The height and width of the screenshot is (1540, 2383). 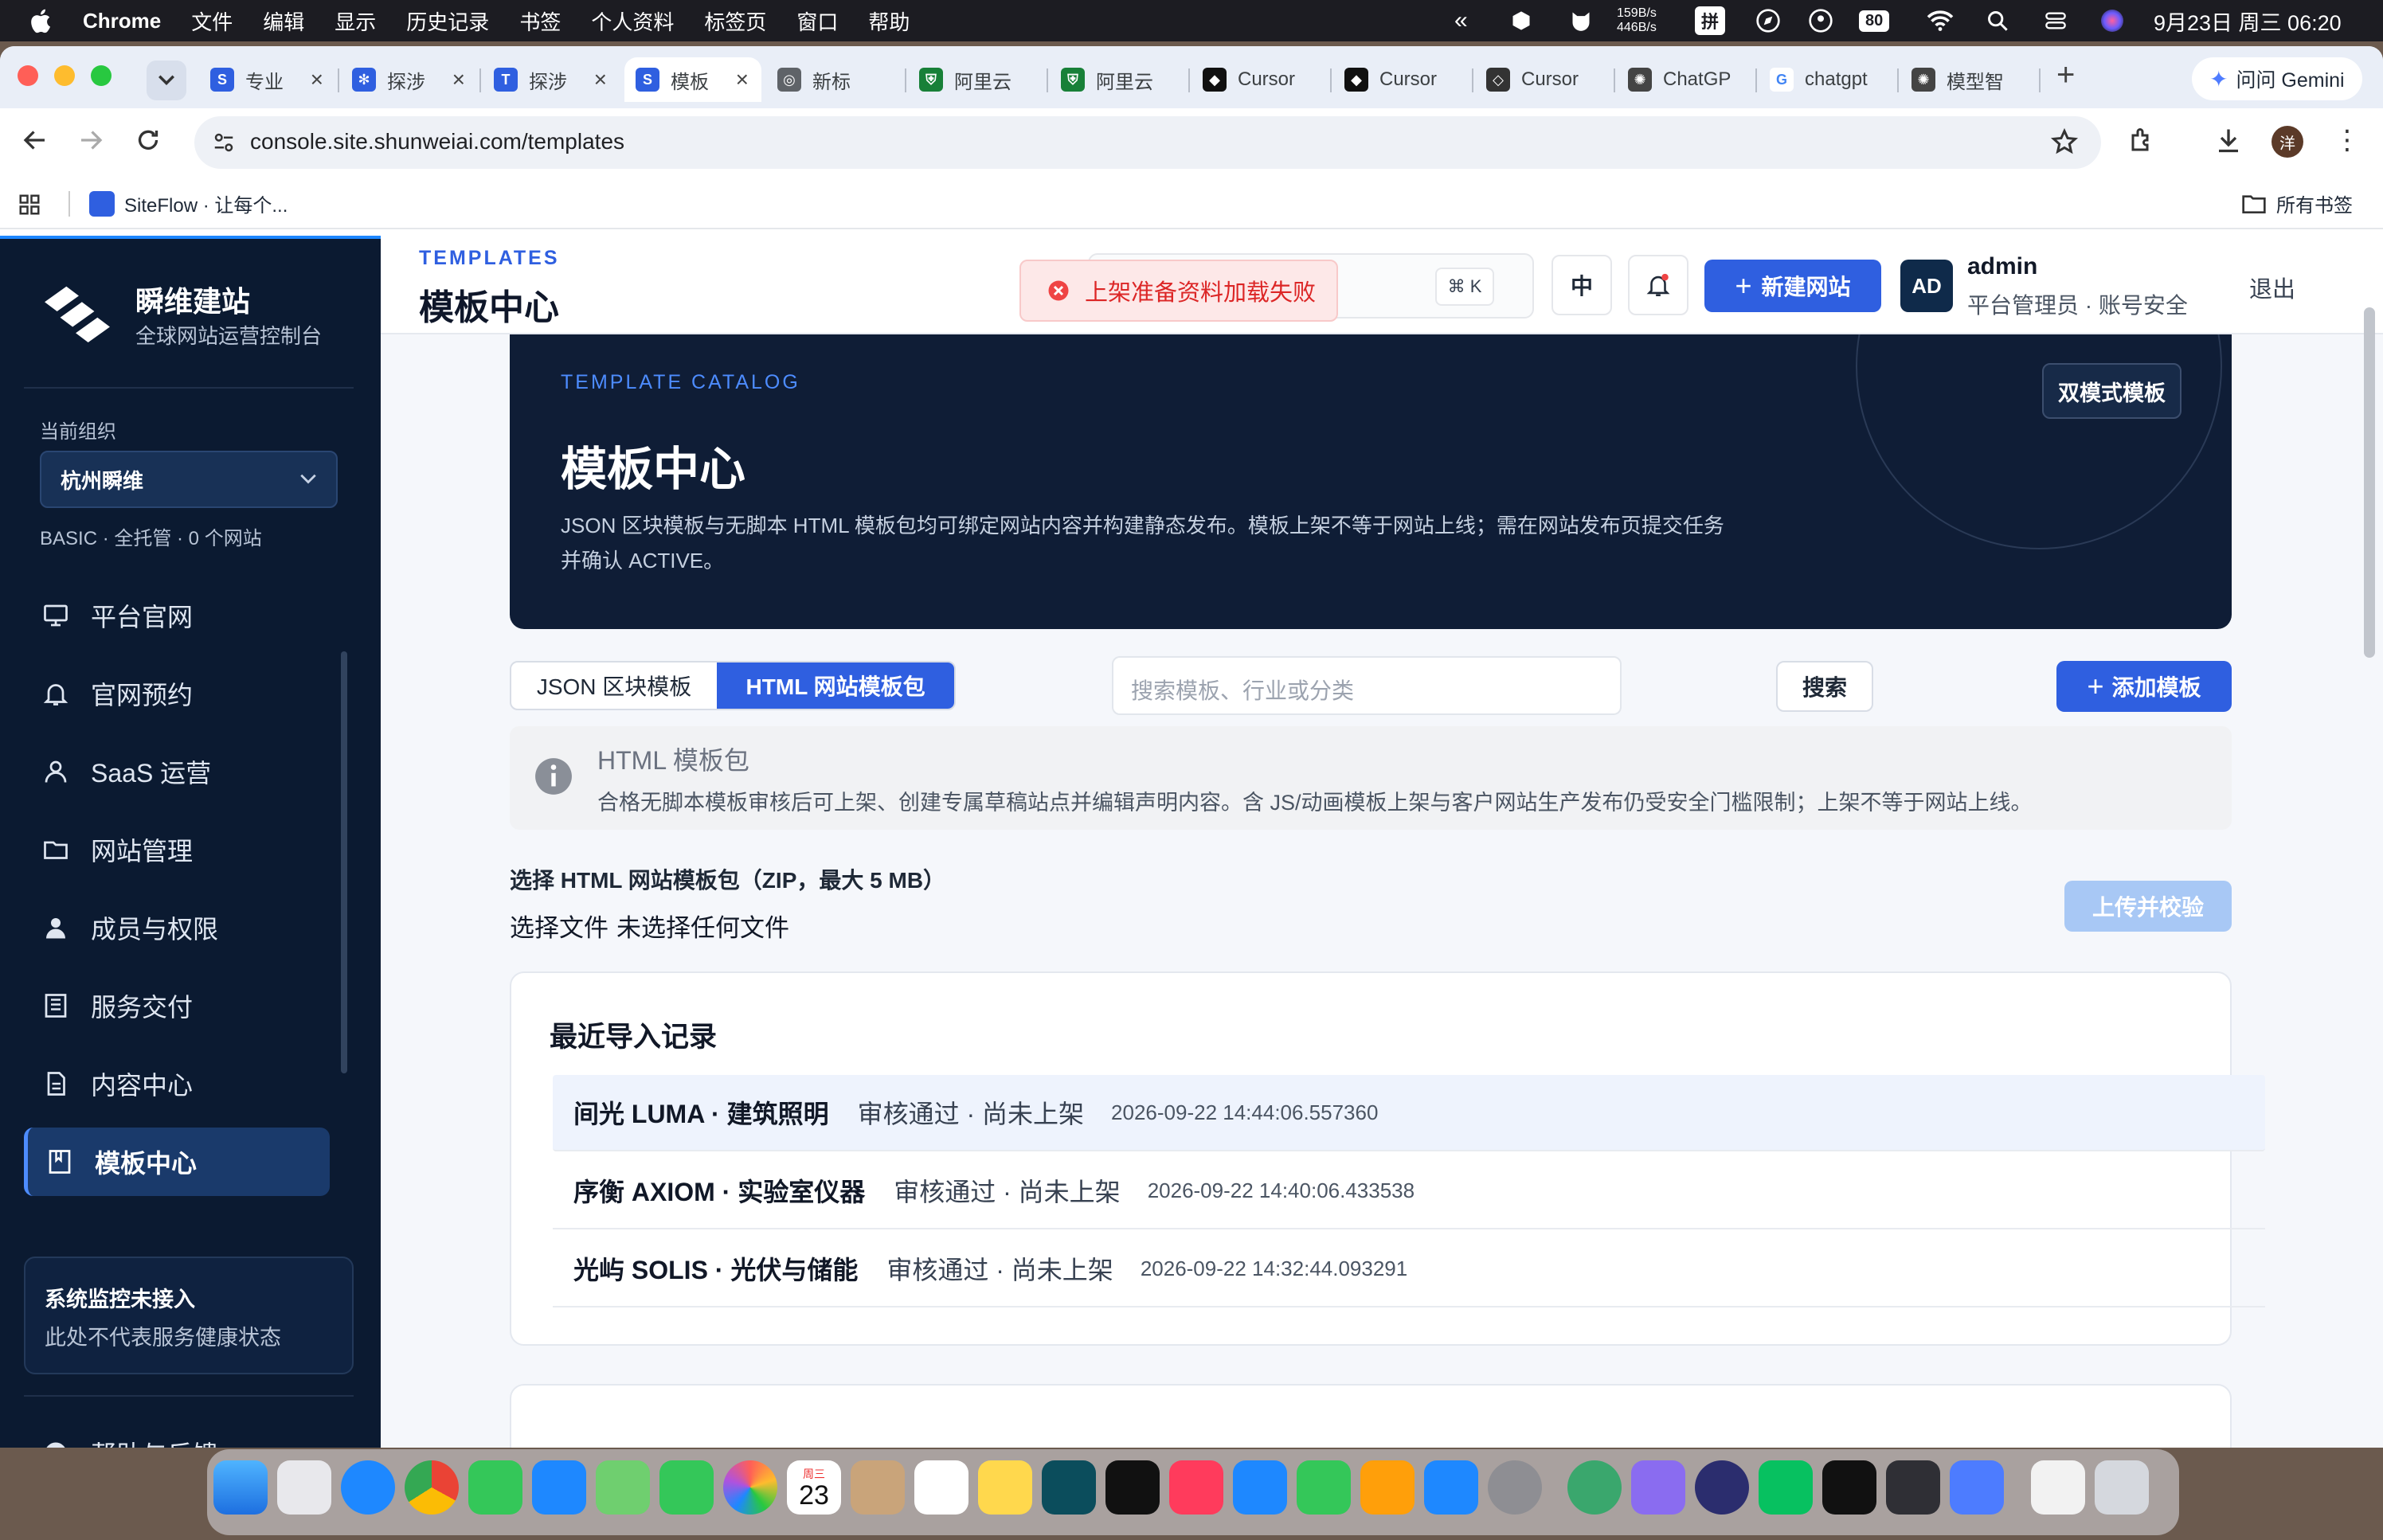 I want to click on template-search-input: 搜索模板、行业或分类, so click(x=1367, y=685).